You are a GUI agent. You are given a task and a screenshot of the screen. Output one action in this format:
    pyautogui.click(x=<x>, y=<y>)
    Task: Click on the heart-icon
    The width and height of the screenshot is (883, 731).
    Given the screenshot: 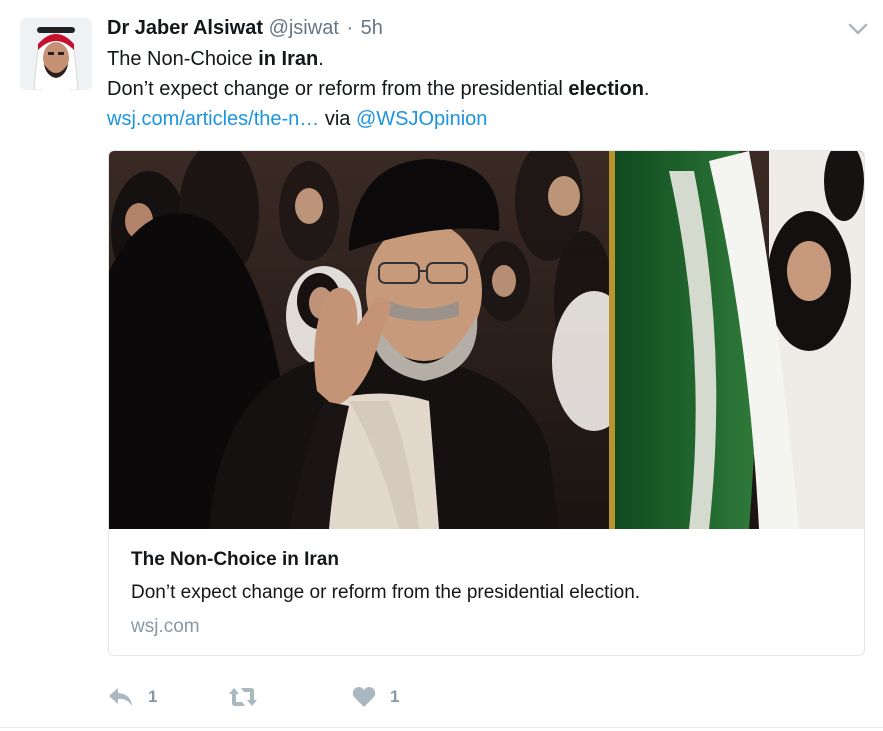 What is the action you would take?
    pyautogui.click(x=364, y=697)
    